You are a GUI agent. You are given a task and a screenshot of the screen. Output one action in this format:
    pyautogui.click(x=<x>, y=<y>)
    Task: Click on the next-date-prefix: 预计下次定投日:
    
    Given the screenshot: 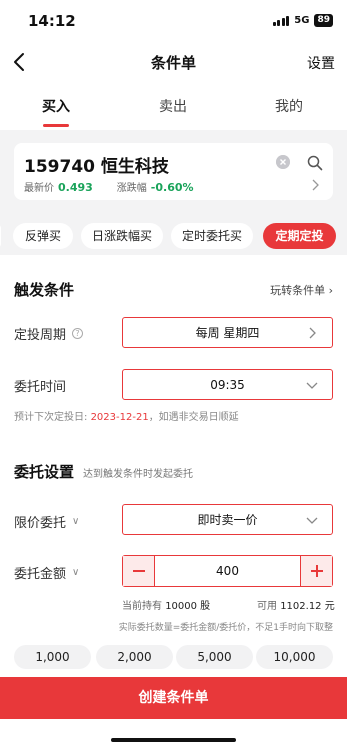 What is the action you would take?
    pyautogui.click(x=51, y=417)
    